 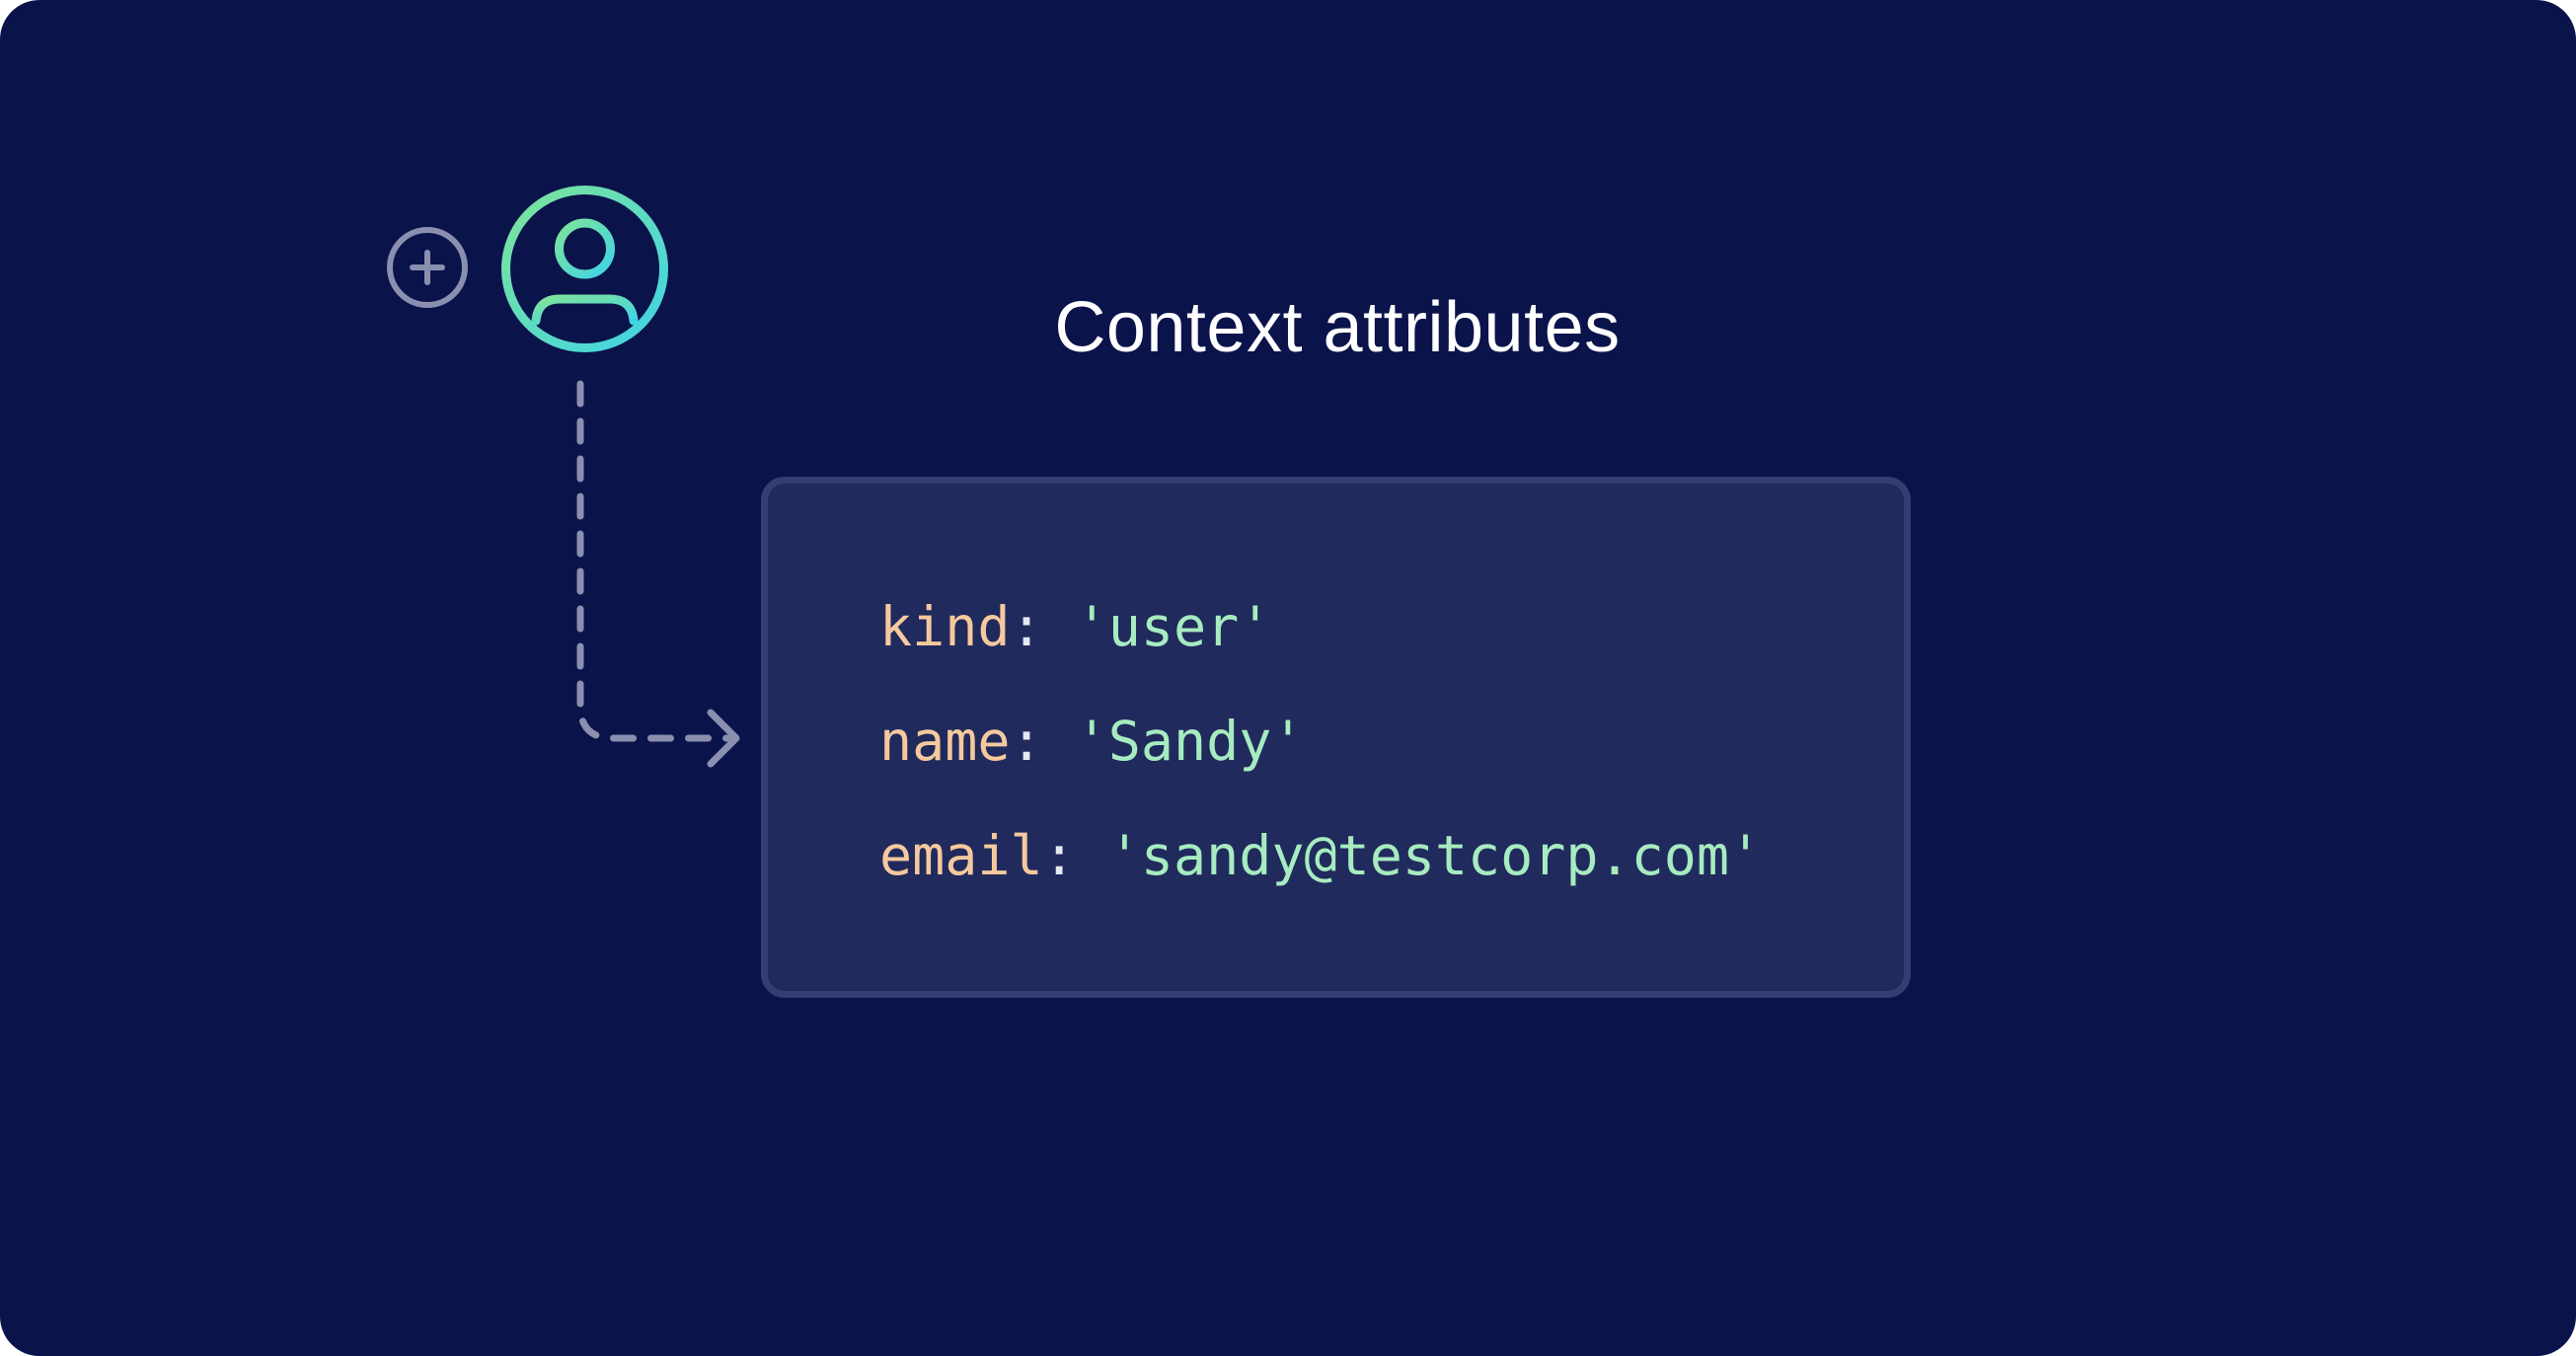 I want to click on attribute-key: kind, so click(x=945, y=626).